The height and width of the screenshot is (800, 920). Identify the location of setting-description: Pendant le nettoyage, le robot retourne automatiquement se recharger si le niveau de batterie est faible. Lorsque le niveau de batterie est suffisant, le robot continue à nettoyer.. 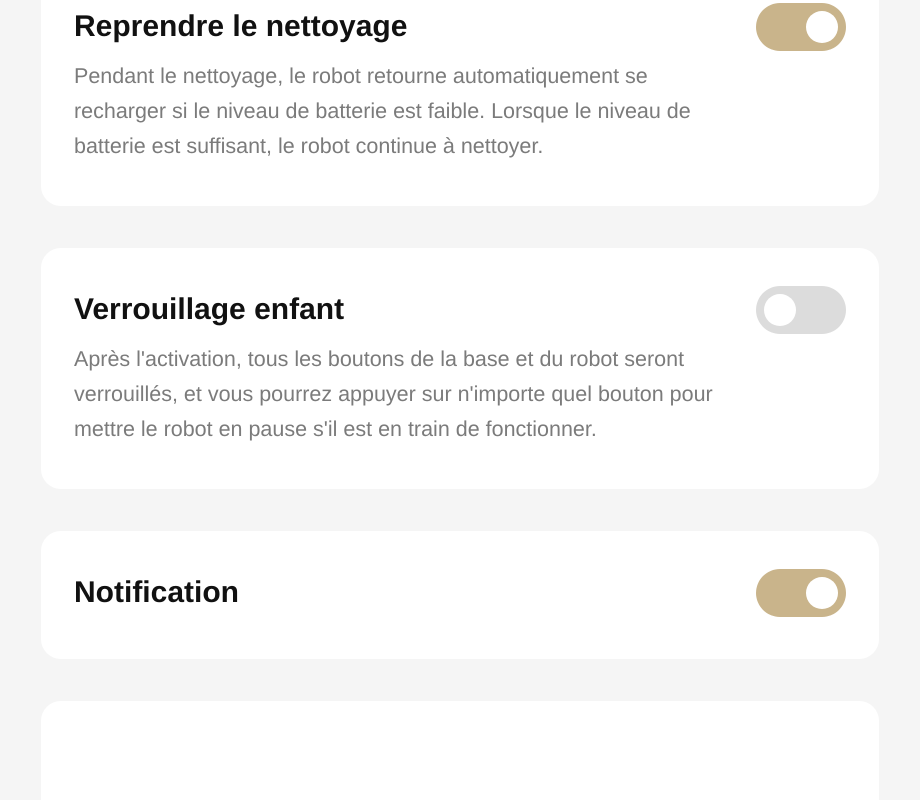
(383, 111).